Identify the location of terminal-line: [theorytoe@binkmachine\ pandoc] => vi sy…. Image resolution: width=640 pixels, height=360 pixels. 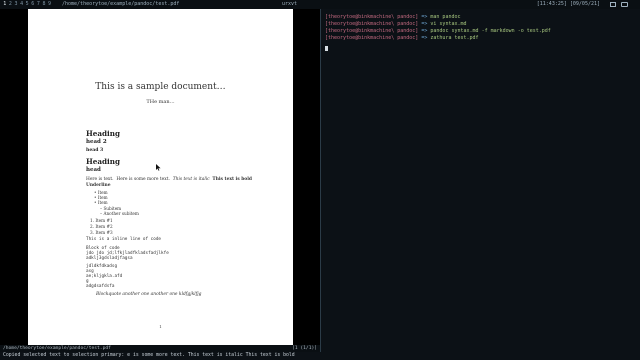
(396, 24).